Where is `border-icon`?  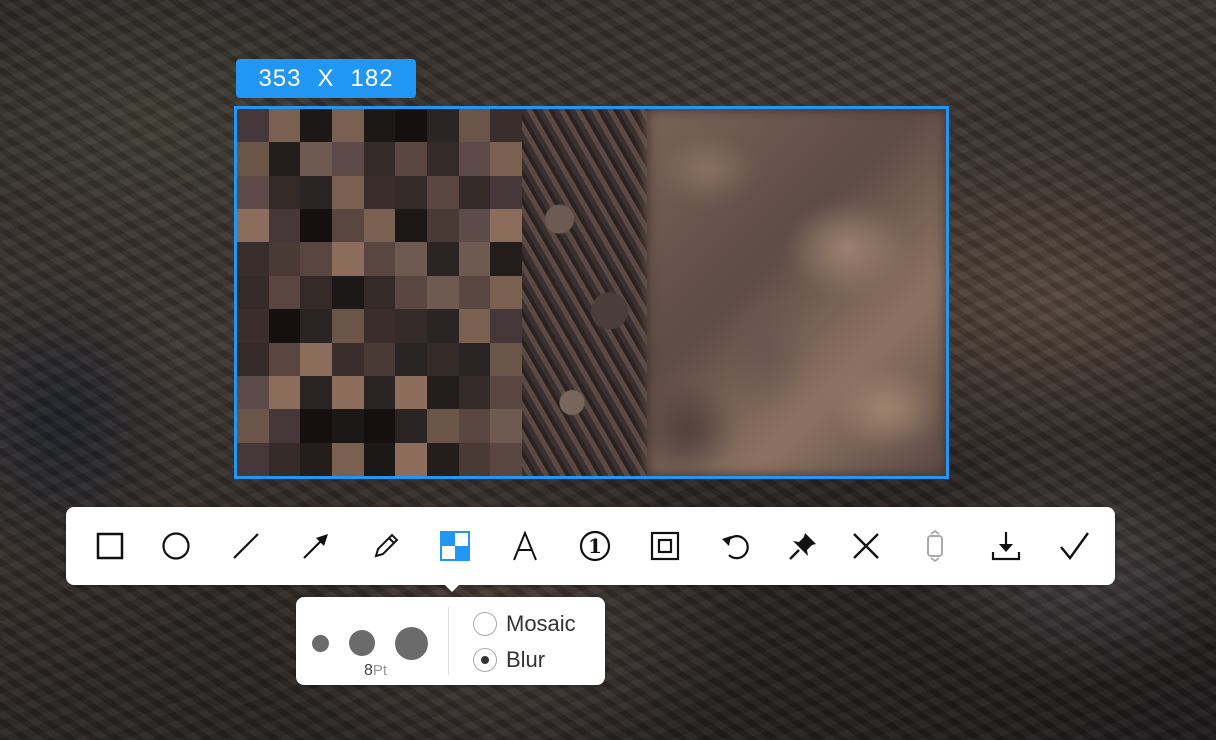
border-icon is located at coordinates (665, 546).